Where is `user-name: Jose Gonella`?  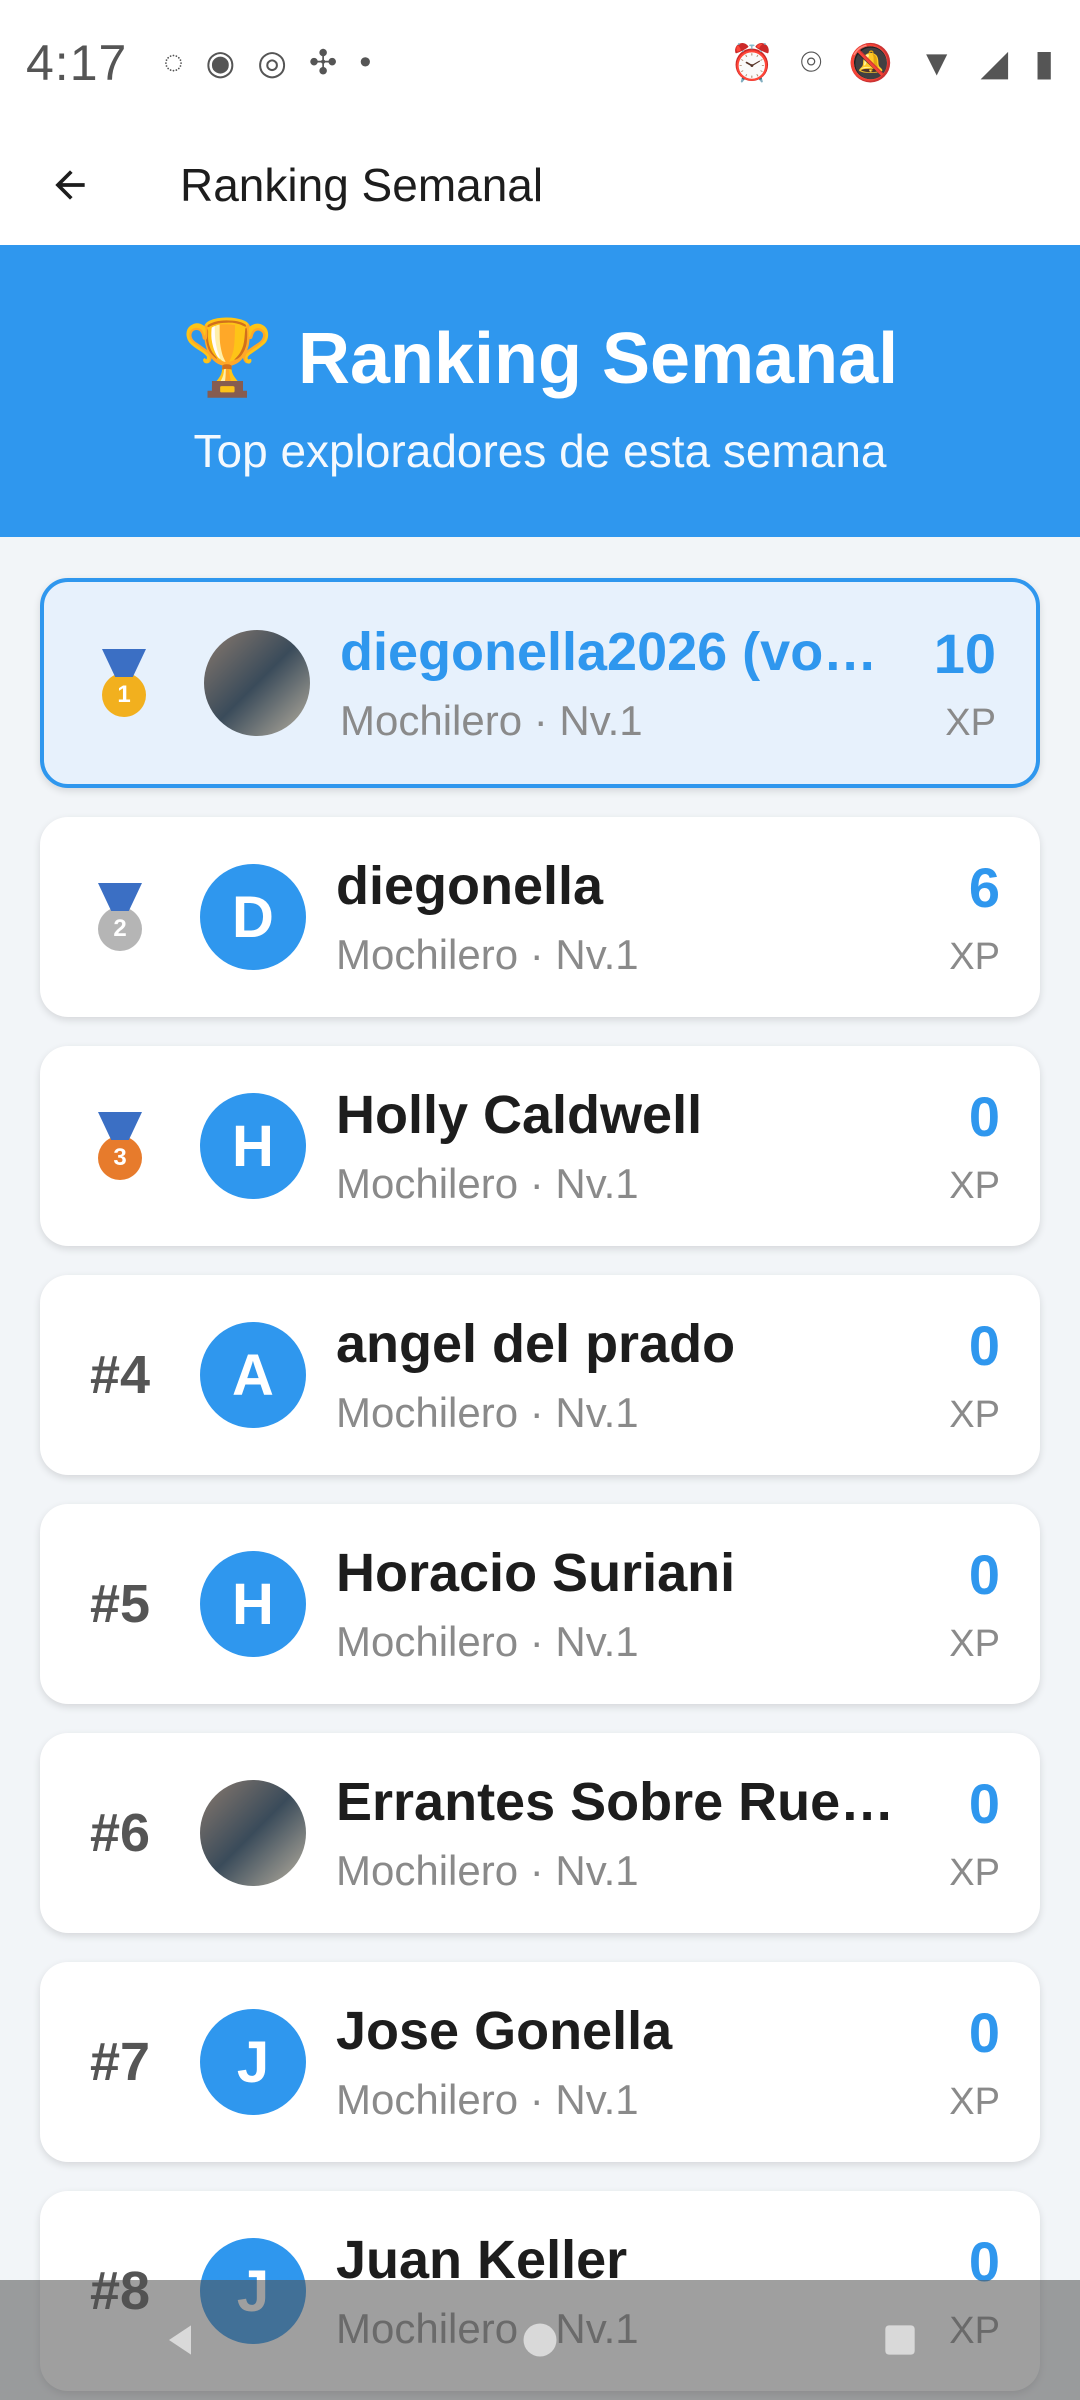 user-name: Jose Gonella is located at coordinates (504, 2031).